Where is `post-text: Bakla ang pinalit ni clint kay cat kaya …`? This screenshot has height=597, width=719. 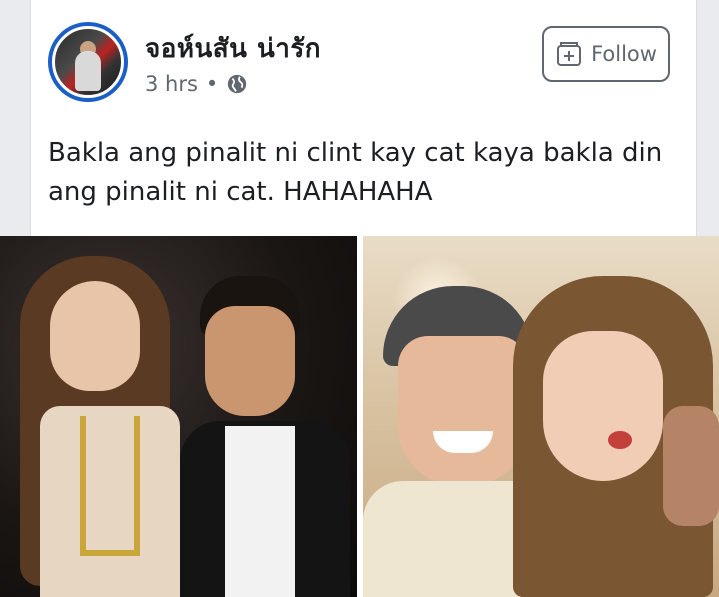 post-text: Bakla ang pinalit ni clint kay cat kaya … is located at coordinates (355, 172).